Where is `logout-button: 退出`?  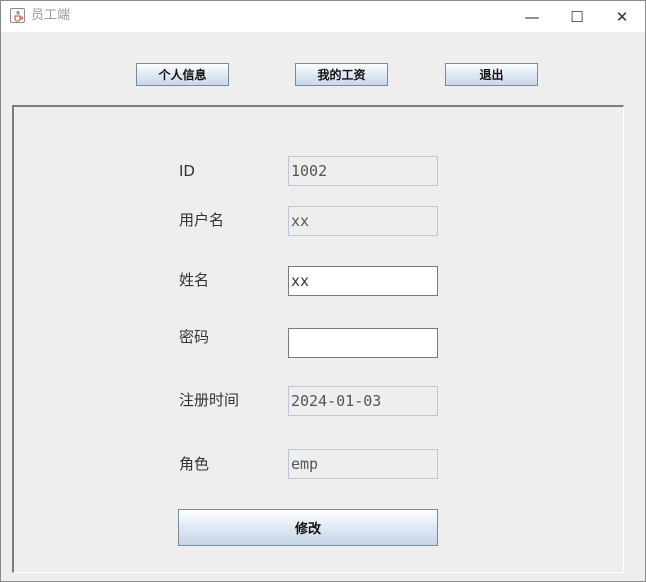
logout-button: 退出 is located at coordinates (491, 74).